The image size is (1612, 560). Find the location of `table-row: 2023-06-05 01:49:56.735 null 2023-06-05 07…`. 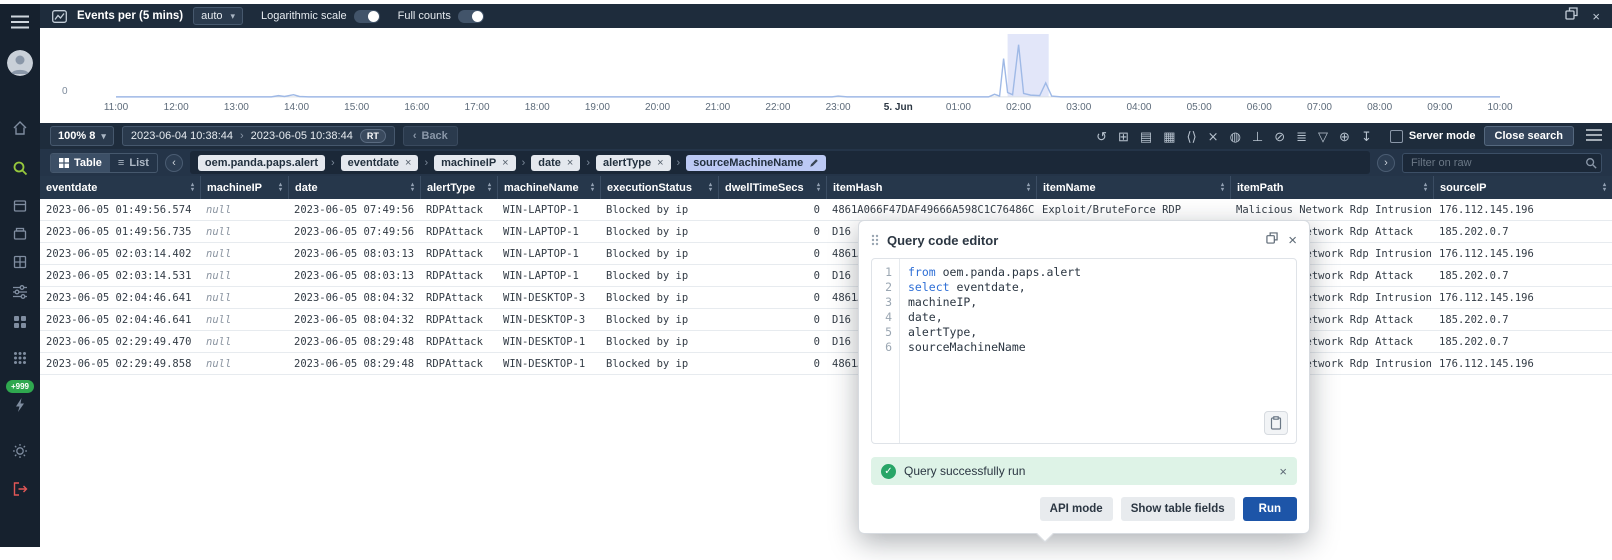

table-row: 2023-06-05 01:49:56.735 null 2023-06-05 07… is located at coordinates (826, 232).